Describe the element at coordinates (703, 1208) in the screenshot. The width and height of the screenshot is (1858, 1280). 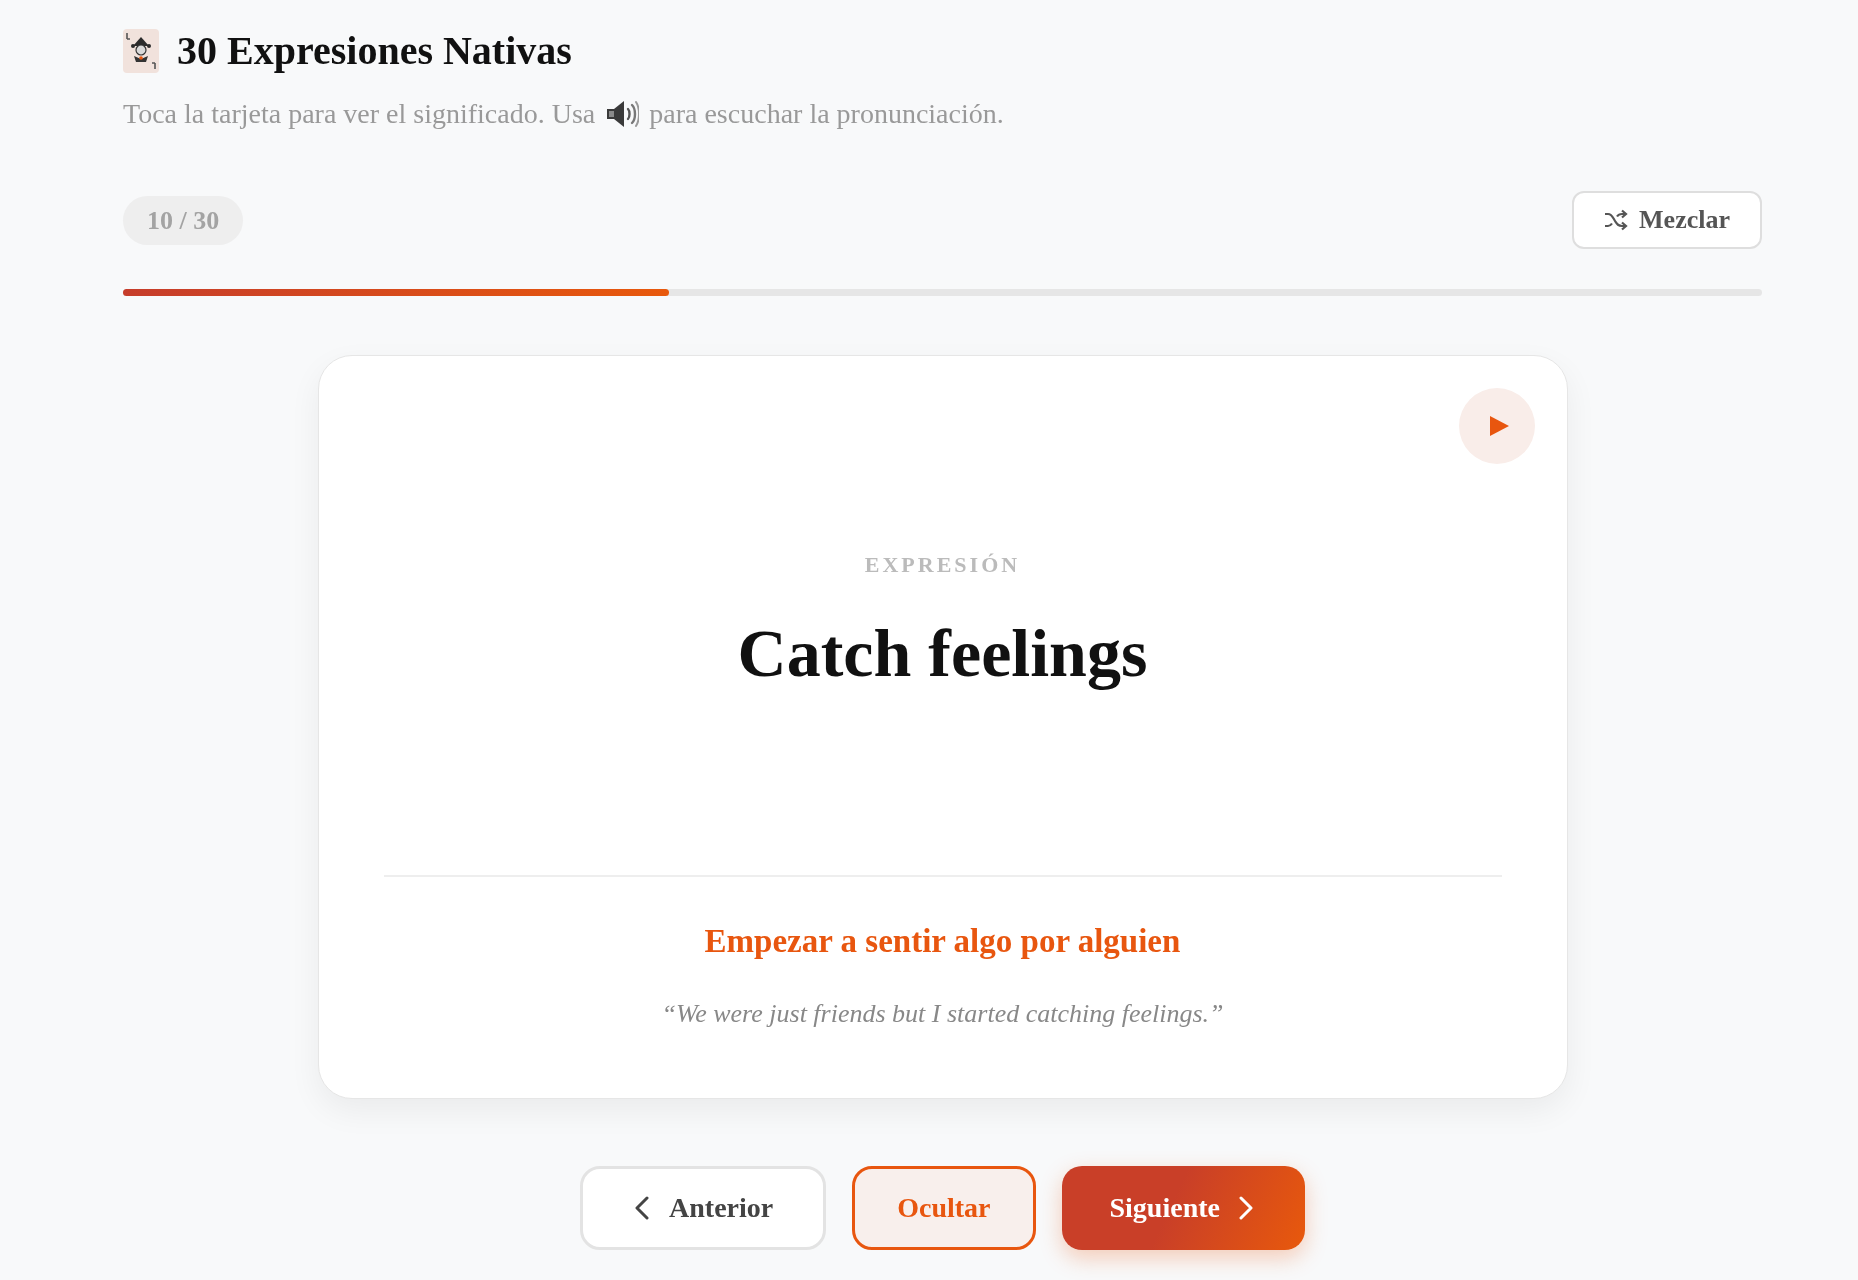
I see `previous-button: Anterior` at that location.